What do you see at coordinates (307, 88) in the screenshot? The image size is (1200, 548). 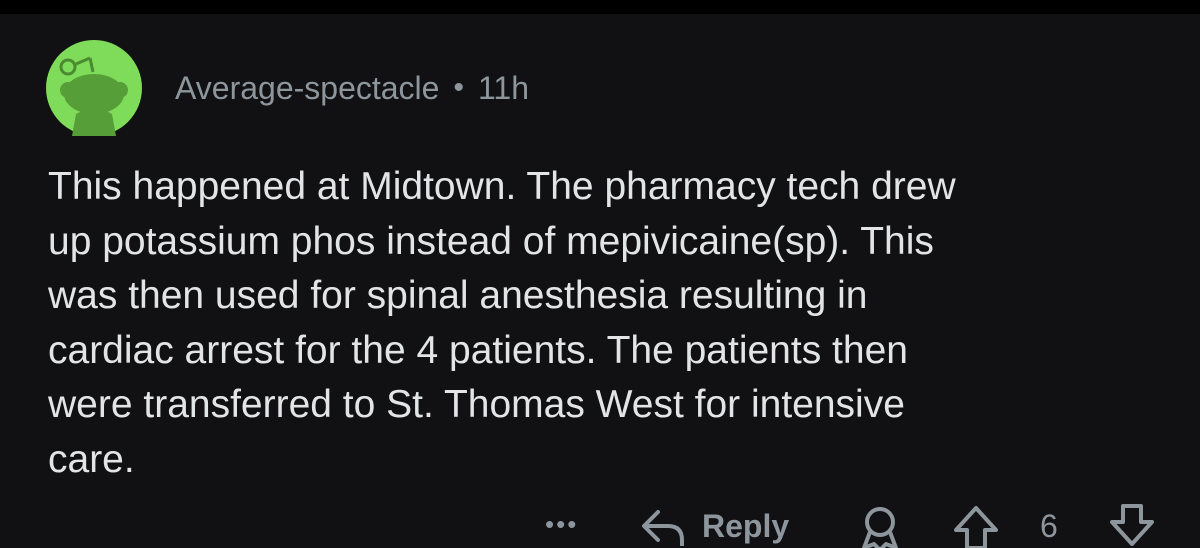 I see `author-name: Average-spectacle` at bounding box center [307, 88].